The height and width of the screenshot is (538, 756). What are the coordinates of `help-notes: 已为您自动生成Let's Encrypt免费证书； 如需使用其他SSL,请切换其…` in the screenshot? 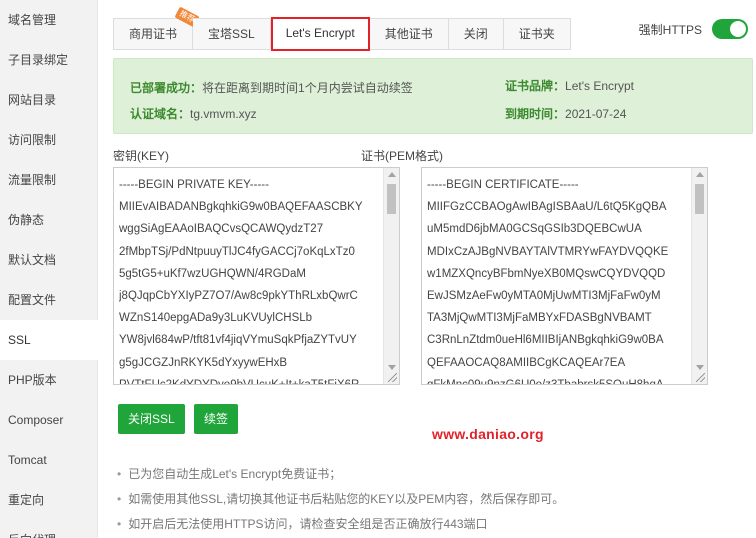 It's located at (340, 499).